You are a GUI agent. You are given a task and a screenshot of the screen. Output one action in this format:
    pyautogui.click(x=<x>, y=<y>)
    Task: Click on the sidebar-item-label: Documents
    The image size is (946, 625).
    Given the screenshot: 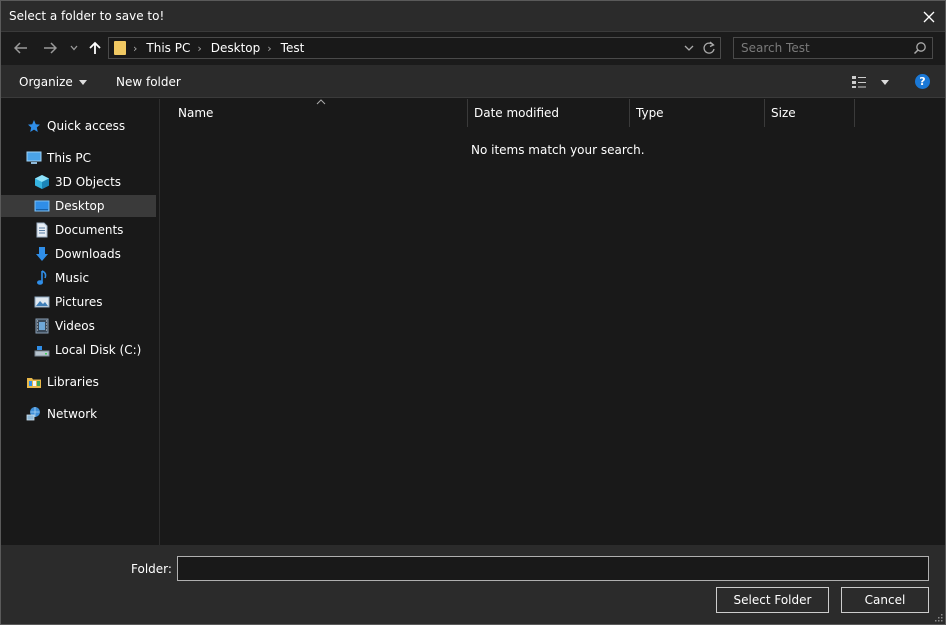 What is the action you would take?
    pyautogui.click(x=89, y=230)
    